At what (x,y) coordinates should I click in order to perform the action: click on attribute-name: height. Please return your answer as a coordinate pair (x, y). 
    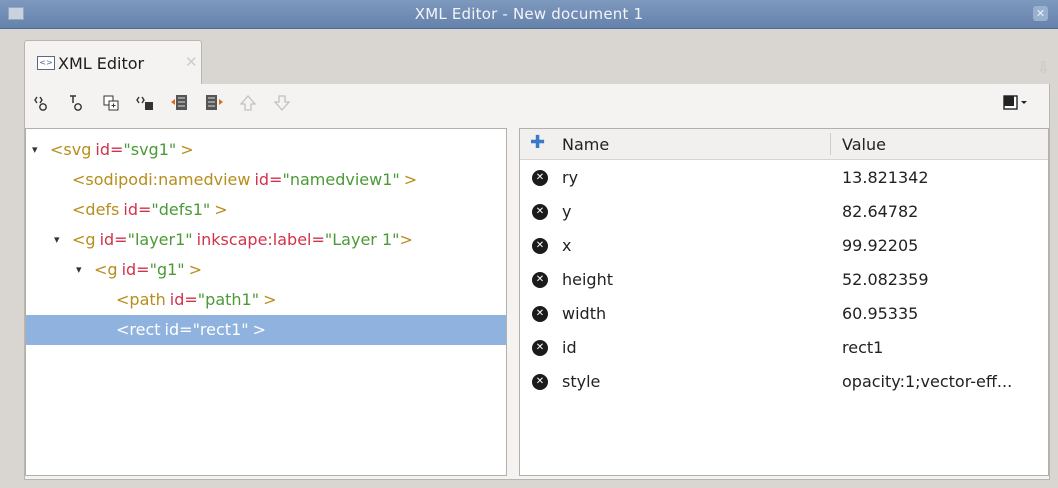
    Looking at the image, I should click on (587, 279).